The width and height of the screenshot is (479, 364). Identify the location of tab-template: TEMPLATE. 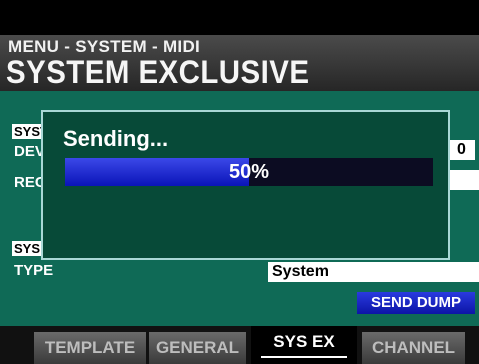
(90, 348).